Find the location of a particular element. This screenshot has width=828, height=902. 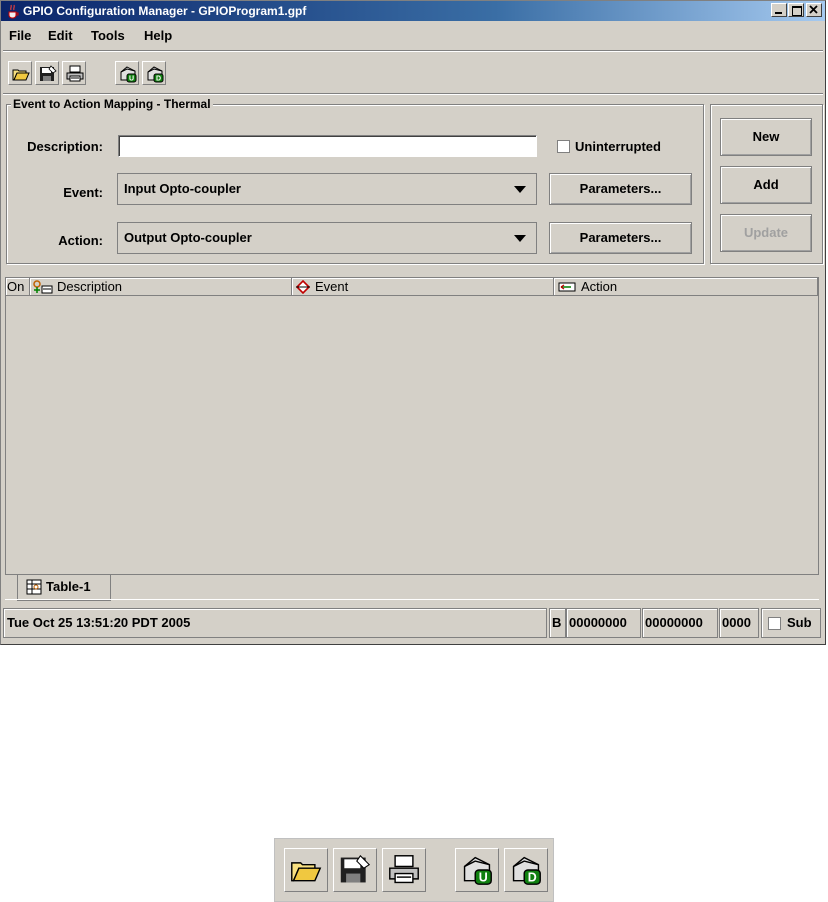

tab-table-1: Table-1 is located at coordinates (64, 588).